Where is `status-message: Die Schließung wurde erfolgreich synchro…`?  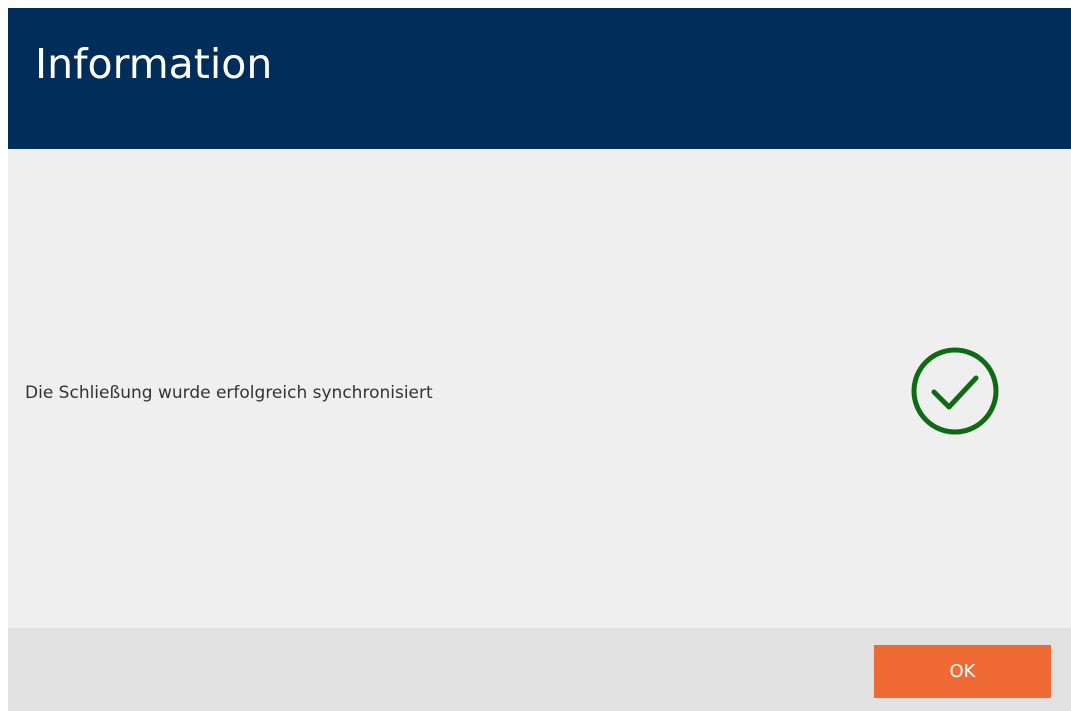 status-message: Die Schließung wurde erfolgreich synchro… is located at coordinates (229, 393).